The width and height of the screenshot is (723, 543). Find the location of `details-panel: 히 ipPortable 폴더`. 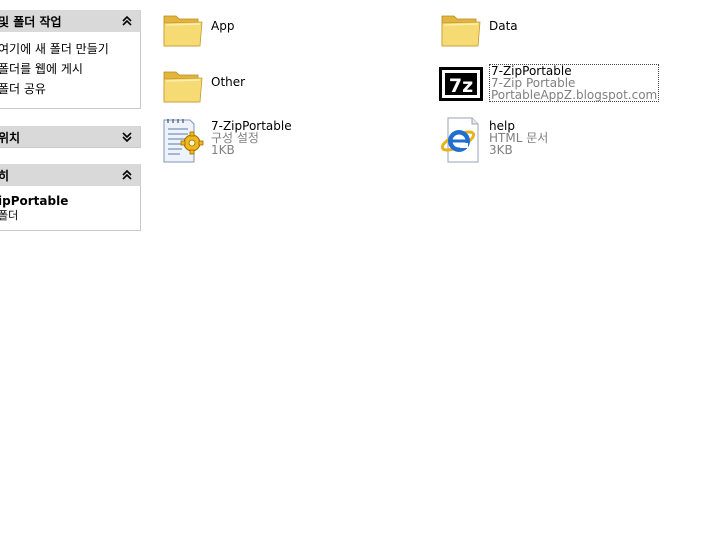

details-panel: 히 ipPortable 폴더 is located at coordinates (70, 197).